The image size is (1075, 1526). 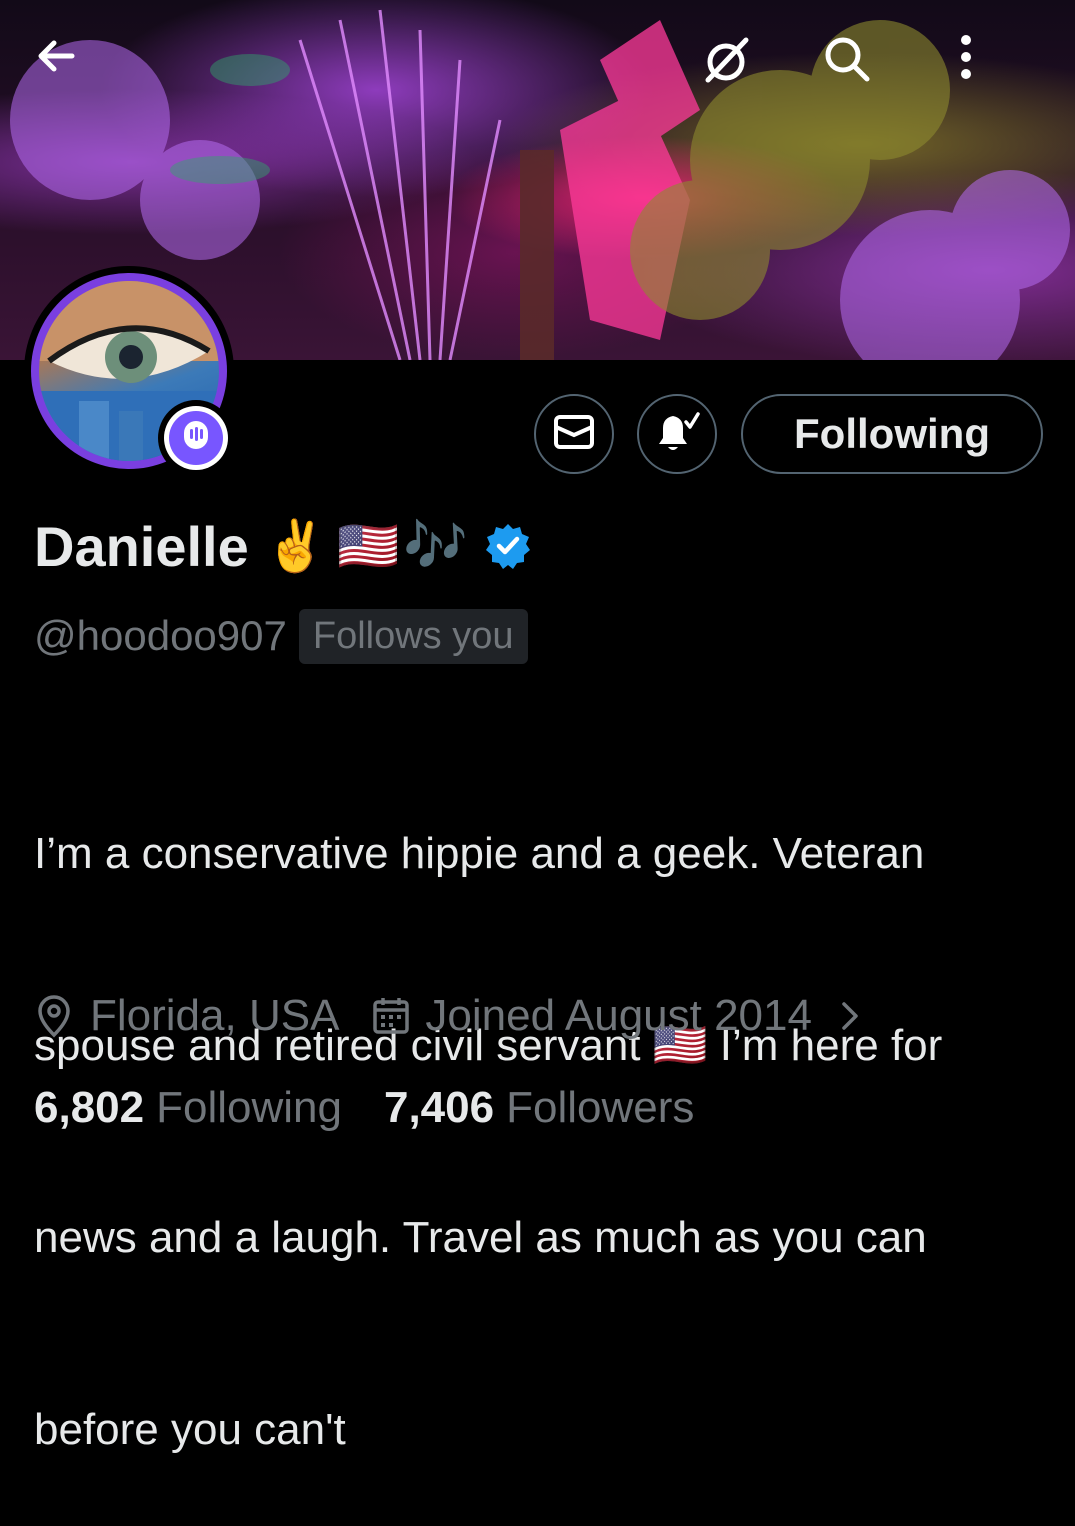 I want to click on profile-meta: Florida, USA Joined August 2014, so click(x=448, y=1016).